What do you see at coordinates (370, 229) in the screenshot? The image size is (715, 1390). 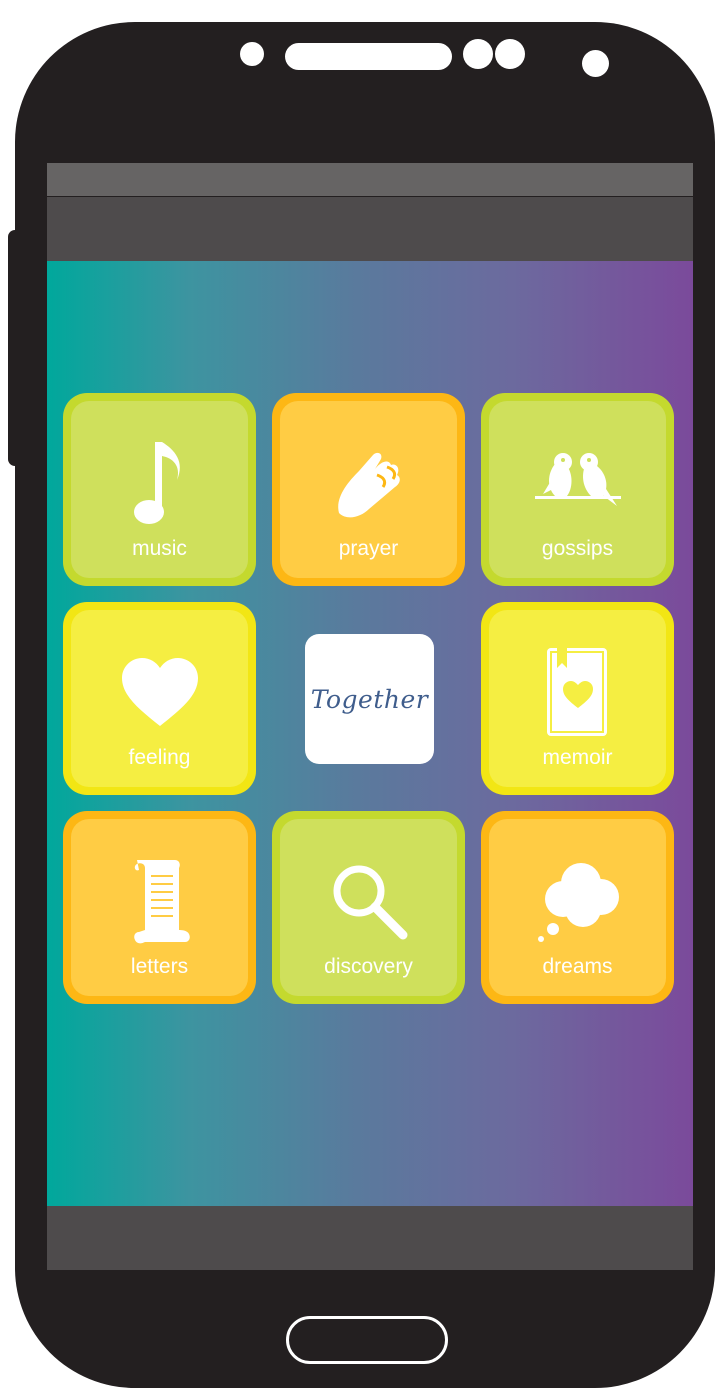 I see `app-bar` at bounding box center [370, 229].